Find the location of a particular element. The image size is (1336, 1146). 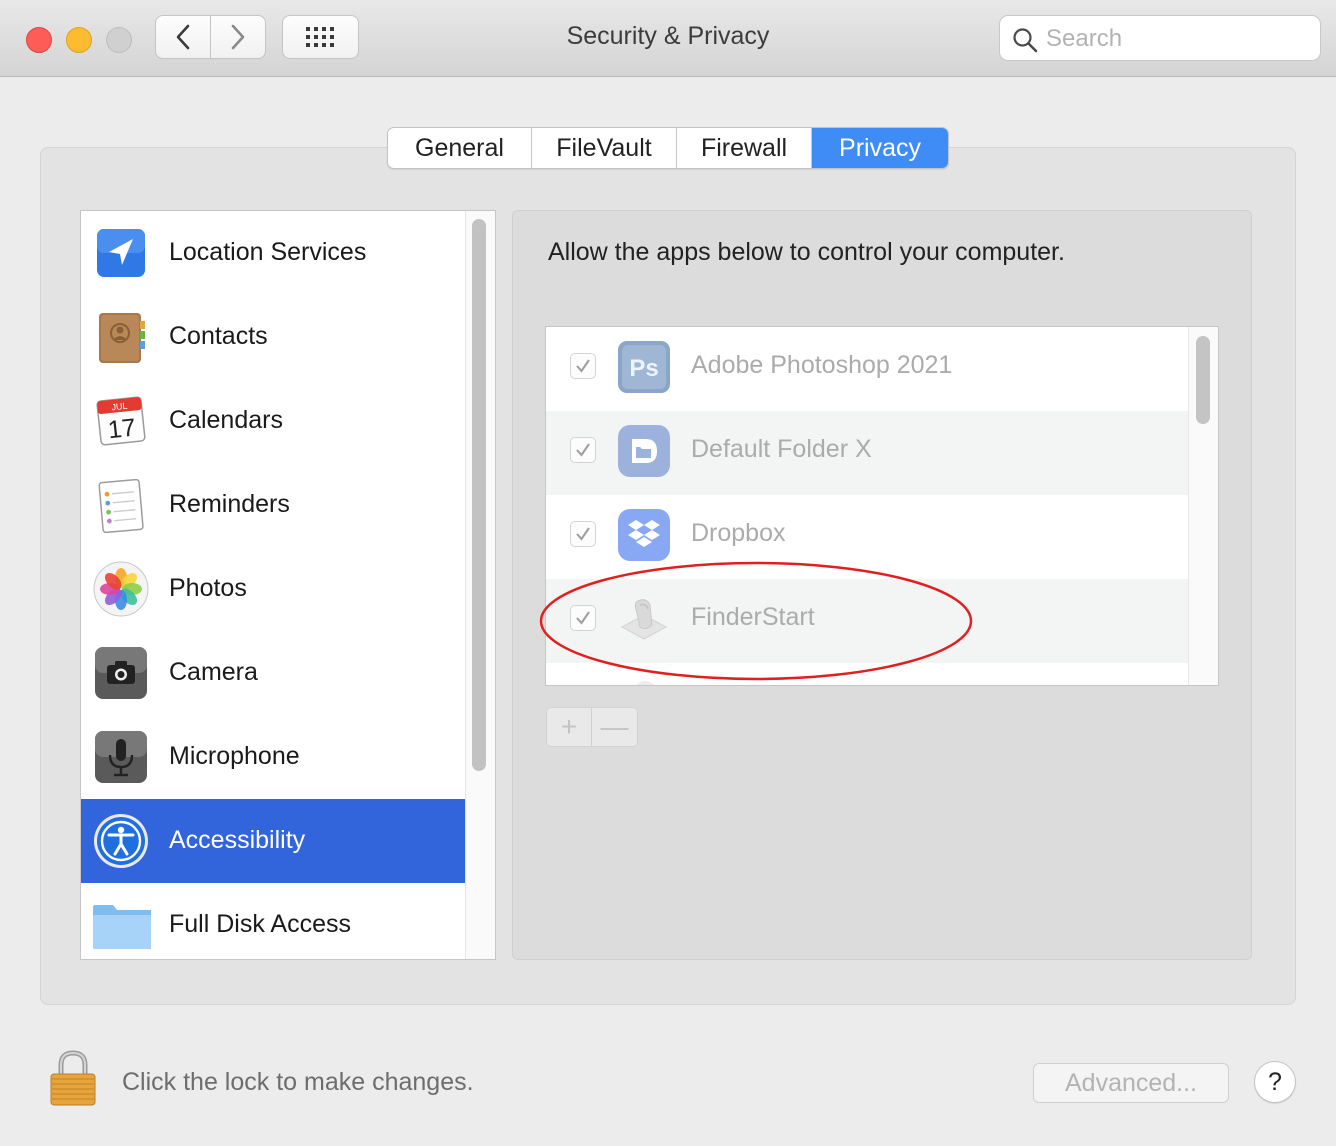

reminders-icon is located at coordinates (121, 505).